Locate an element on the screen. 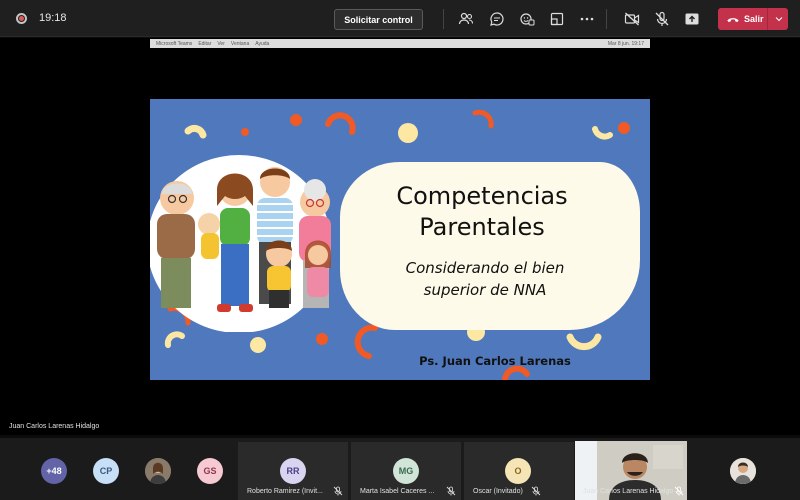 Image resolution: width=800 pixels, height=500 pixels. camera-off-icon is located at coordinates (632, 19).